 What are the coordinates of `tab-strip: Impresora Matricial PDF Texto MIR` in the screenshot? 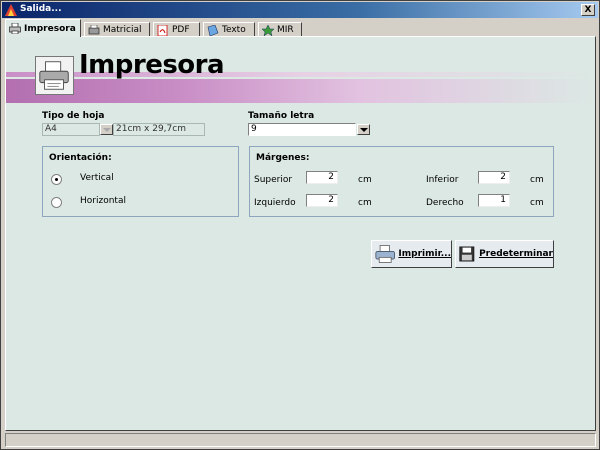 It's located at (300, 28).